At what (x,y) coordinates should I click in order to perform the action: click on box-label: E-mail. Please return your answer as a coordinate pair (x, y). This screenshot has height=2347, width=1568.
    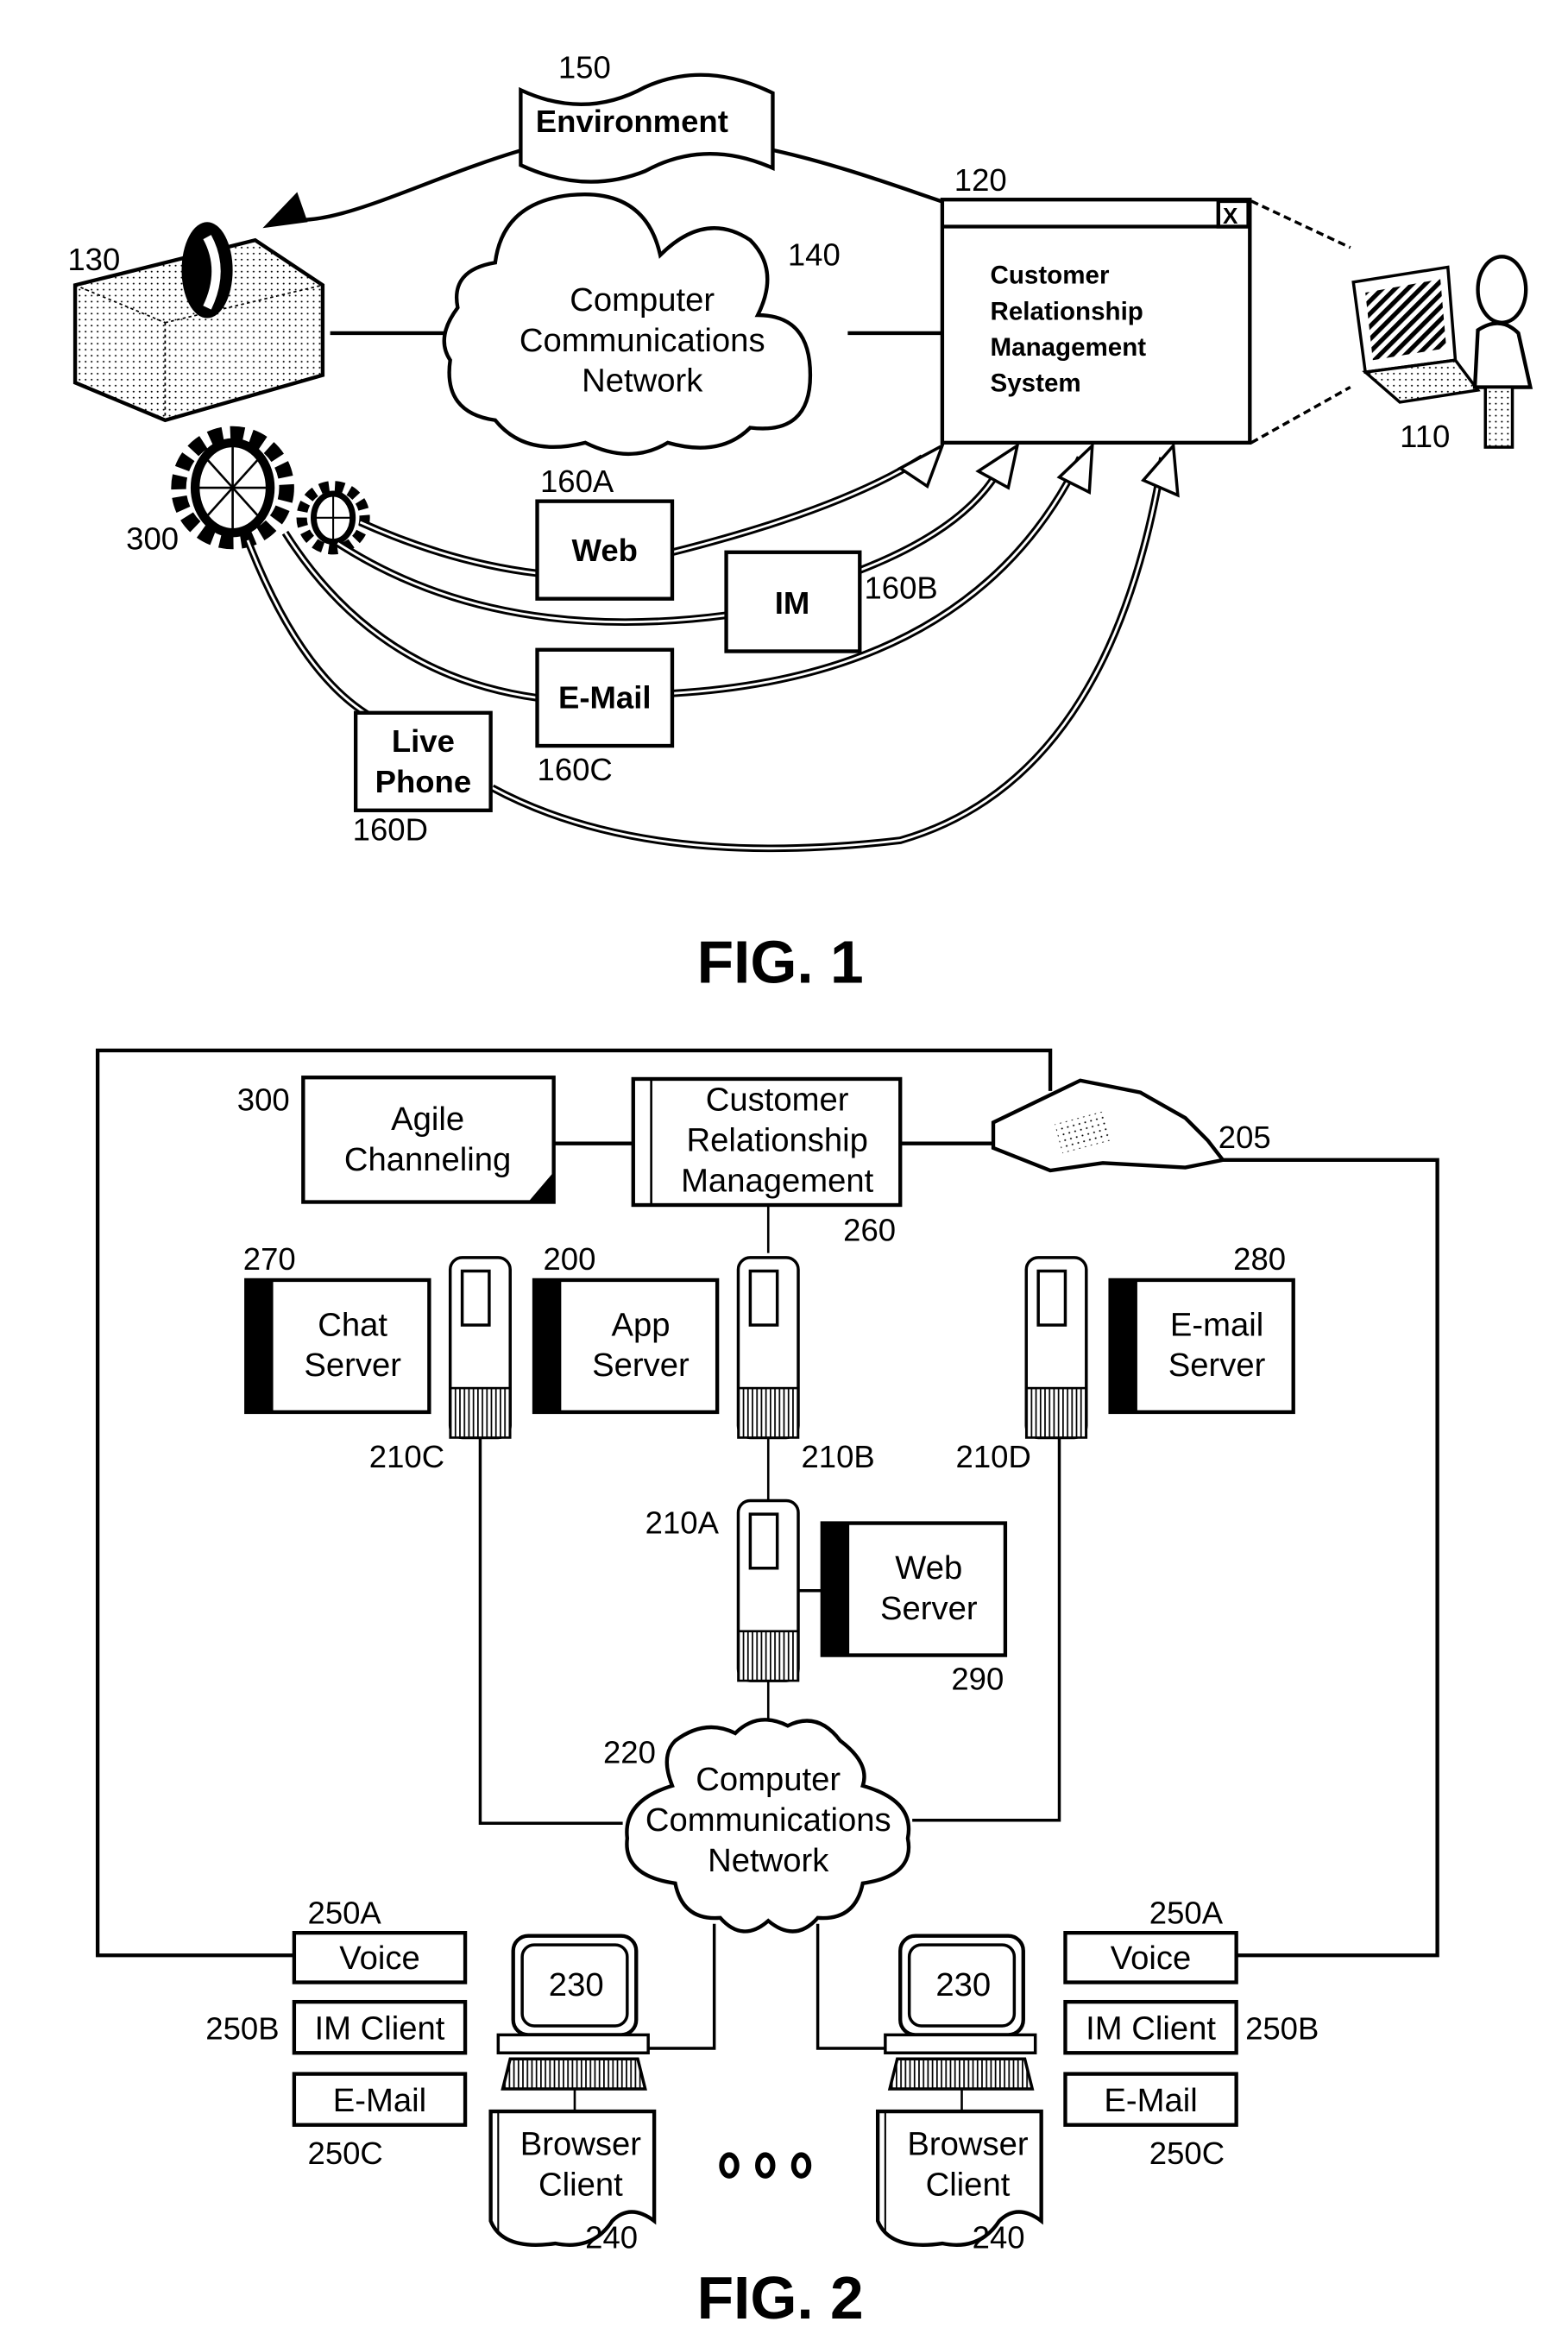
    Looking at the image, I should click on (1217, 1324).